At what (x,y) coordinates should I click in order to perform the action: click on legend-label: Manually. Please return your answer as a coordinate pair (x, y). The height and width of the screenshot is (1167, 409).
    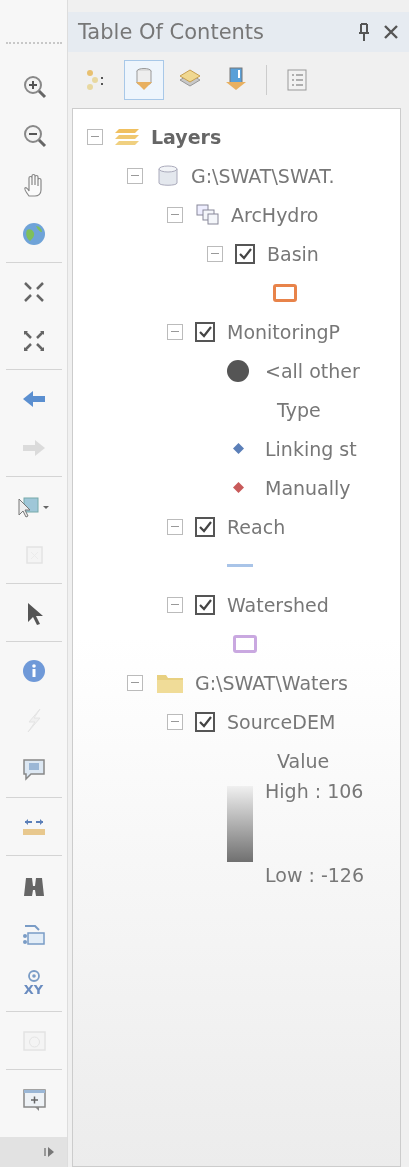
    Looking at the image, I should click on (308, 487).